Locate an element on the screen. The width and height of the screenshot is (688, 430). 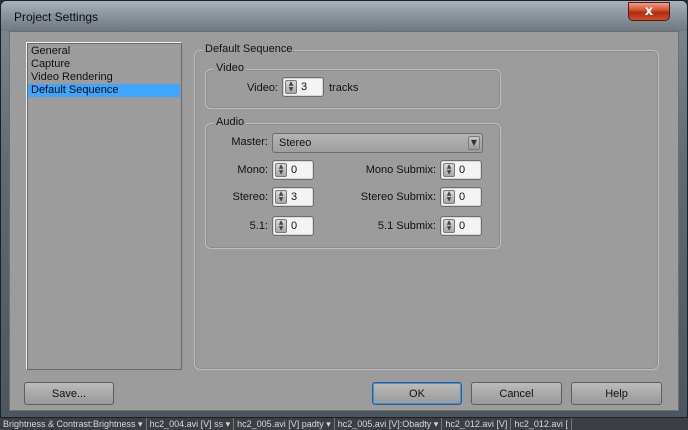
timeline-clip-label: hc2_005.avi [V] padty ▾ is located at coordinates (284, 424).